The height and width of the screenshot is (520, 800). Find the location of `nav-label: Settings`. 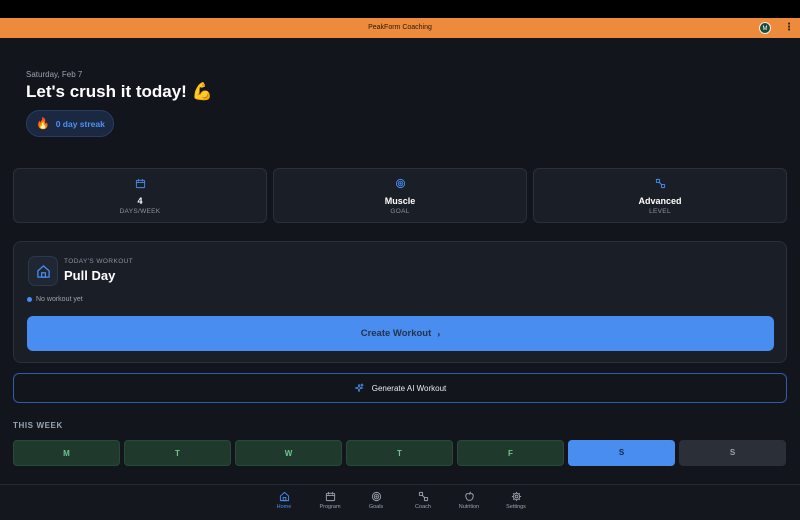

nav-label: Settings is located at coordinates (516, 507).